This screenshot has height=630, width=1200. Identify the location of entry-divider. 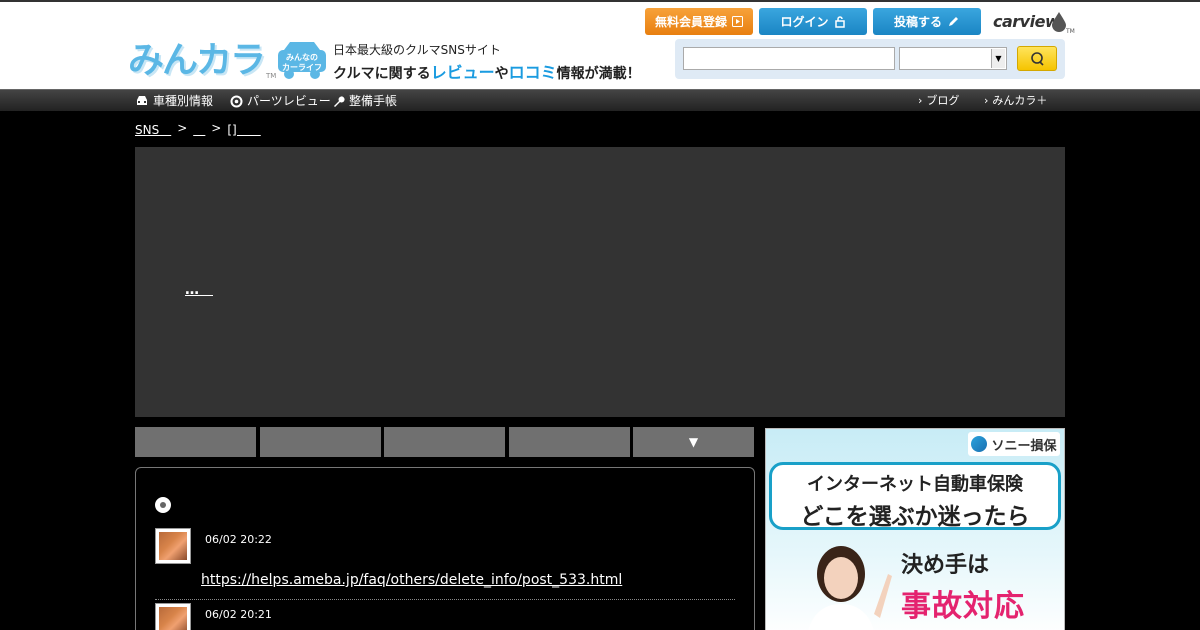
(445, 599).